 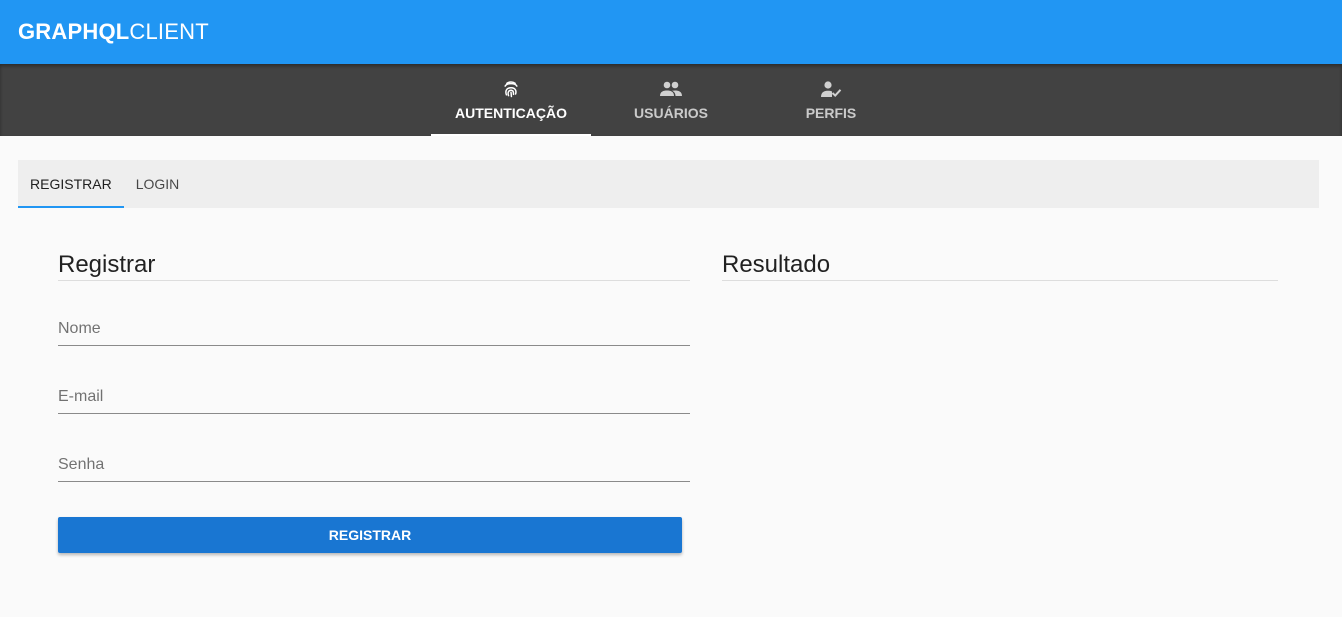 I want to click on main-tabs: AUTENTICAÇÃO USUÁRIOS PERFIS, so click(x=671, y=100).